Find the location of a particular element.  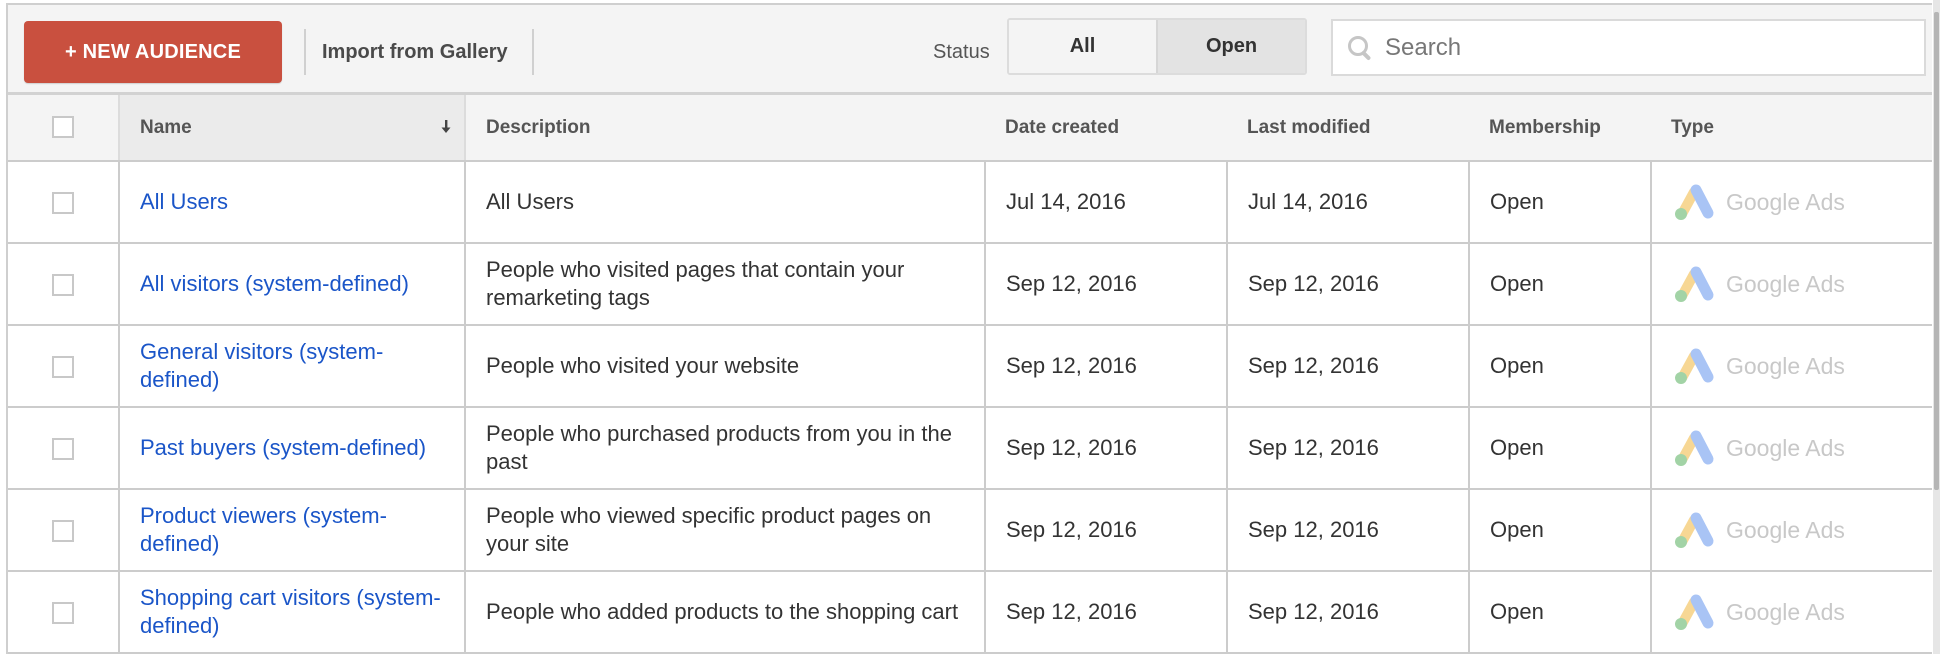

import-from-gallery-link: Import from Gallery is located at coordinates (415, 52).